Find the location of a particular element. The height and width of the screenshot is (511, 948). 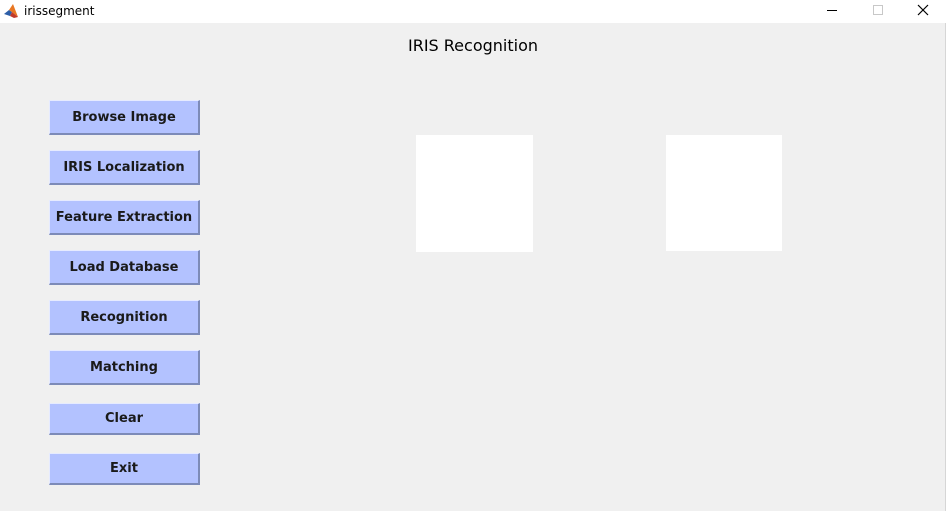

maximize-button is located at coordinates (878, 11).